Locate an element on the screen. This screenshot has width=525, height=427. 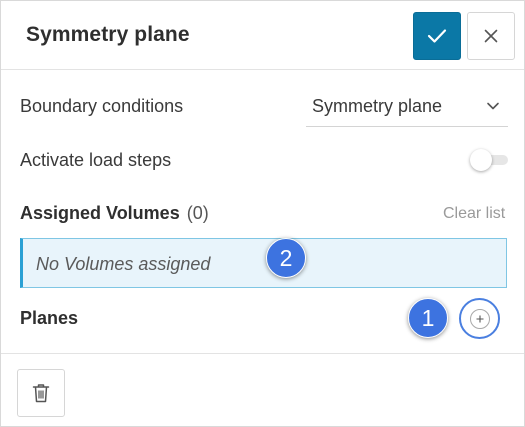
planes-title: Planes is located at coordinates (49, 318).